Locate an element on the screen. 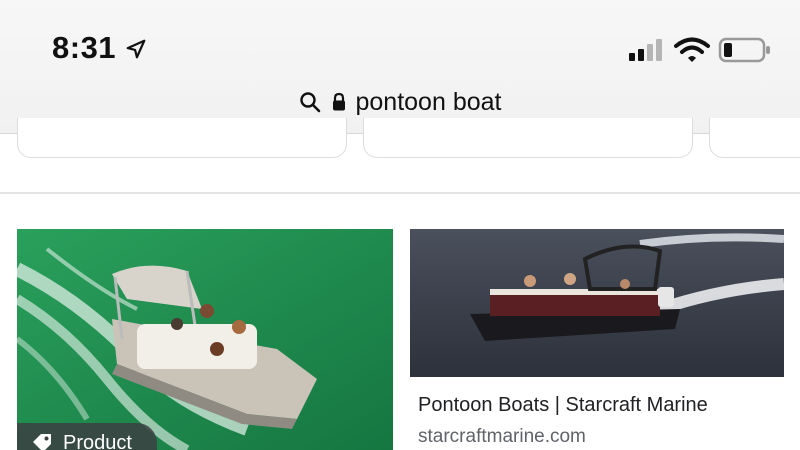 The height and width of the screenshot is (450, 800). status-time: 8:31 is located at coordinates (84, 47).